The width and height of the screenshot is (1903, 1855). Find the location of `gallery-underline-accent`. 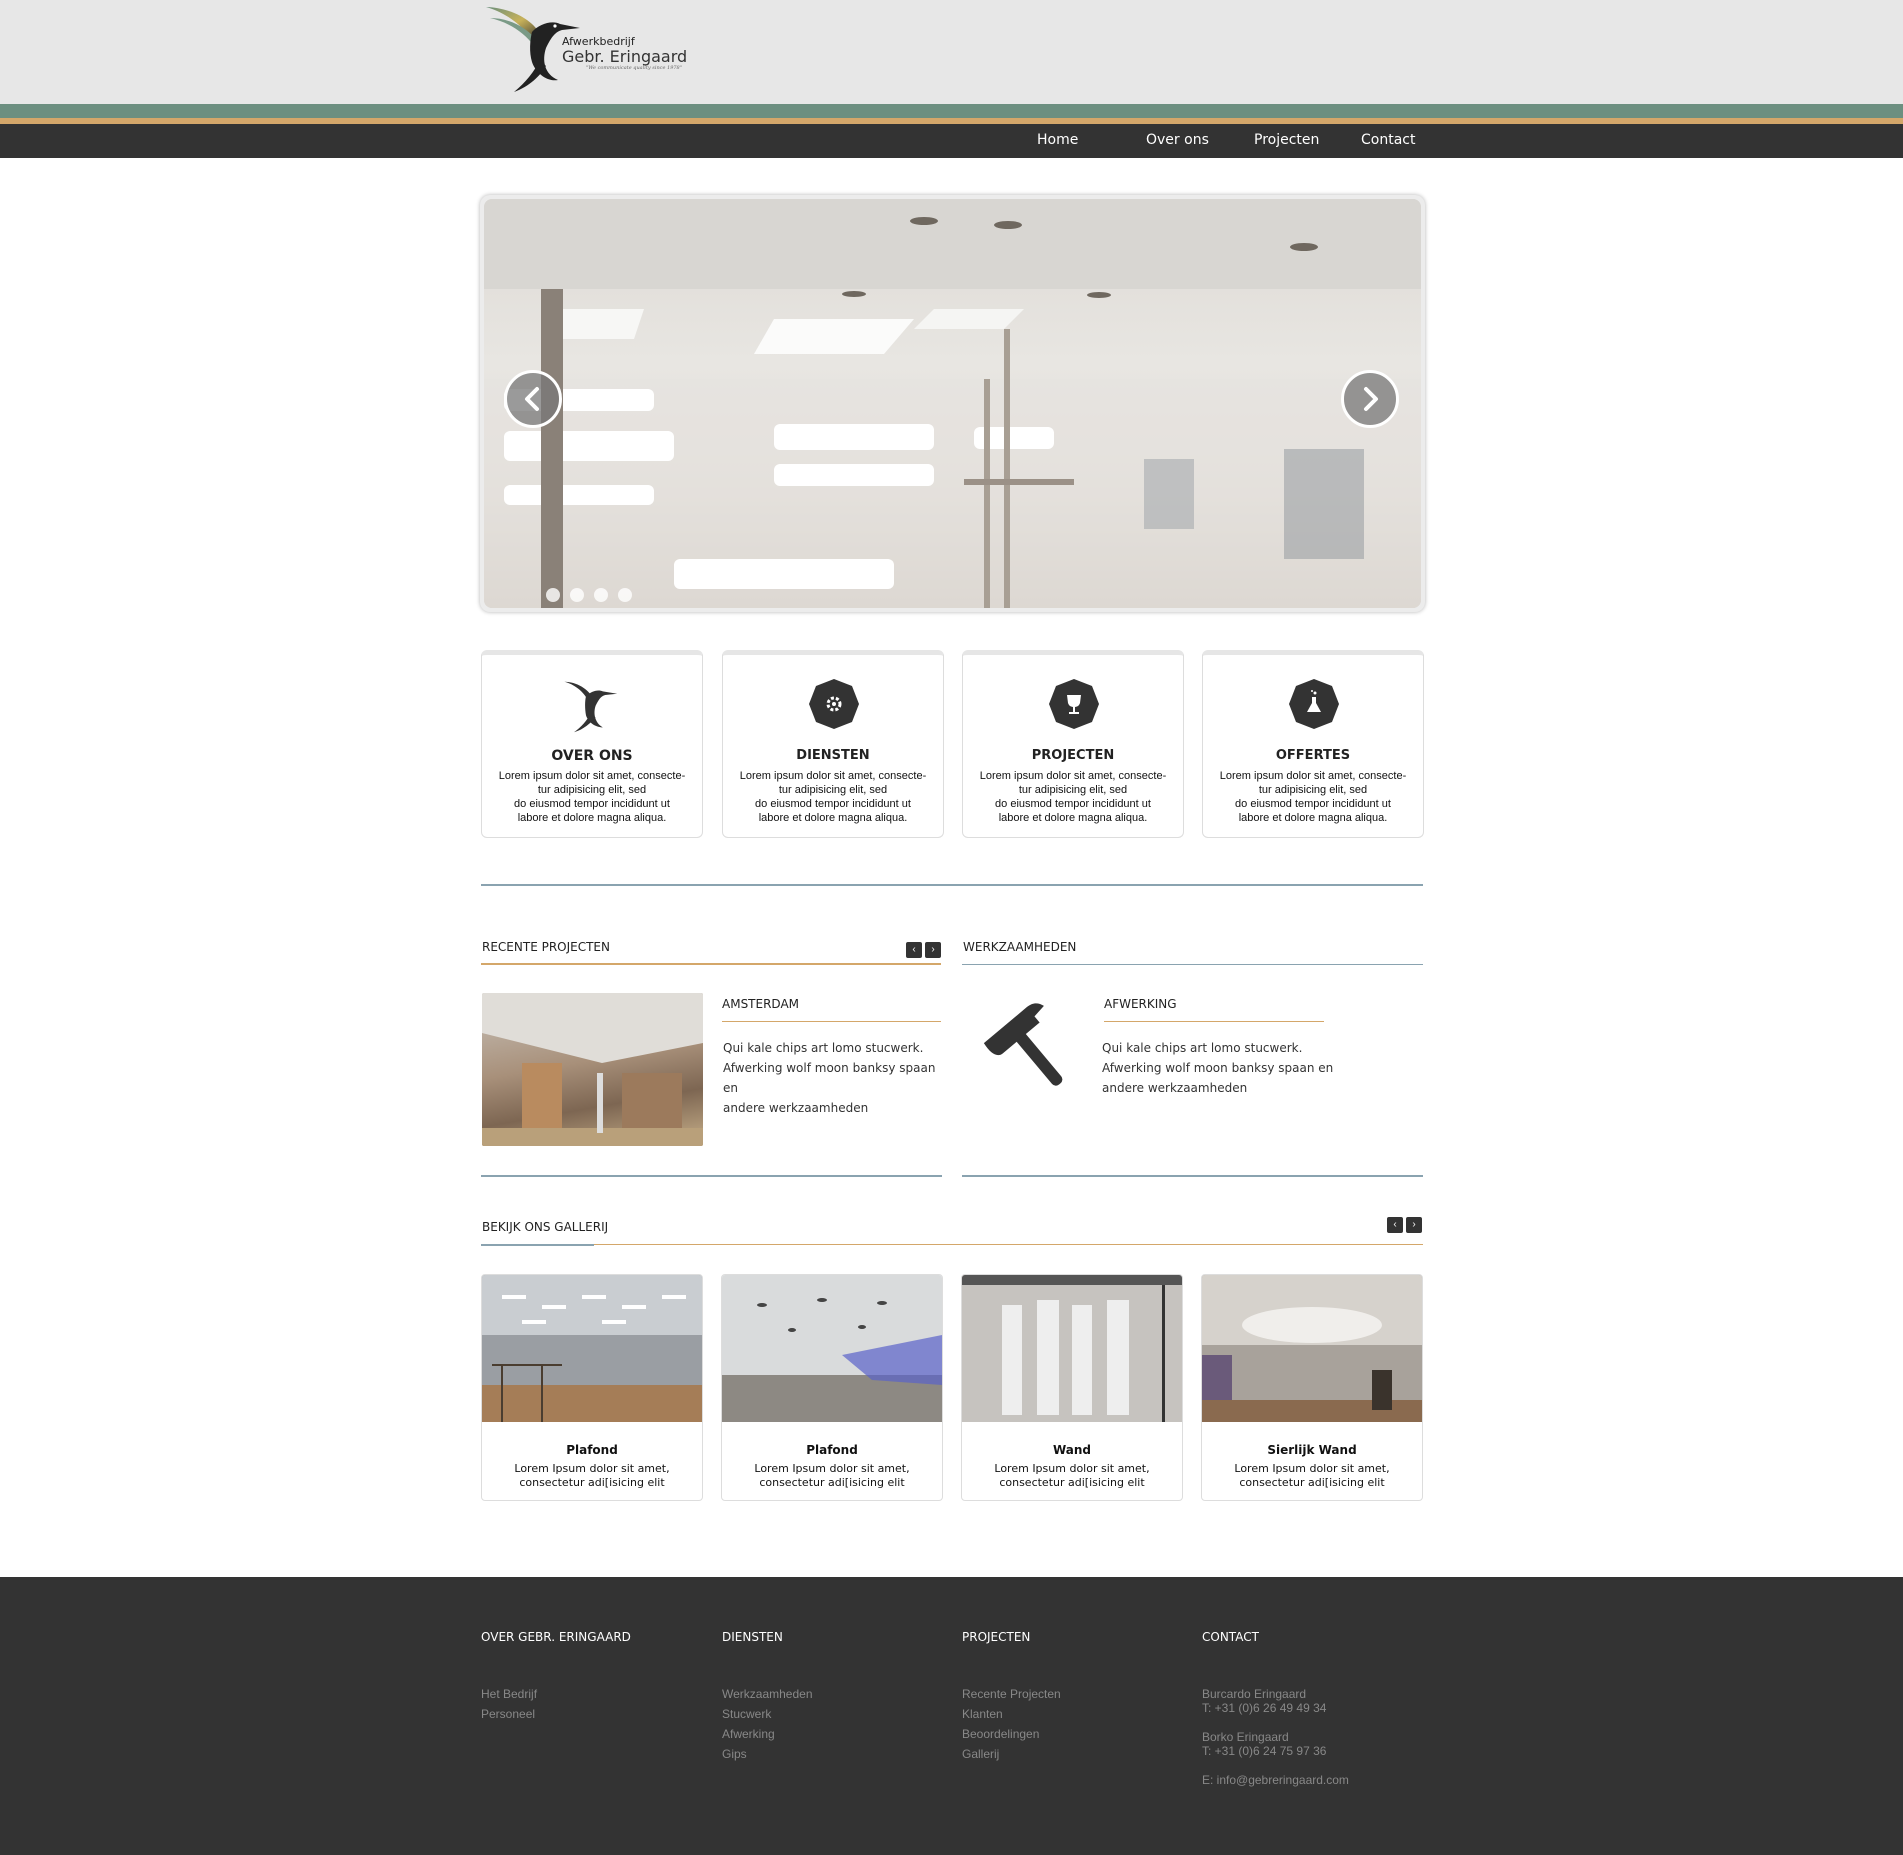

gallery-underline-accent is located at coordinates (537, 1245).